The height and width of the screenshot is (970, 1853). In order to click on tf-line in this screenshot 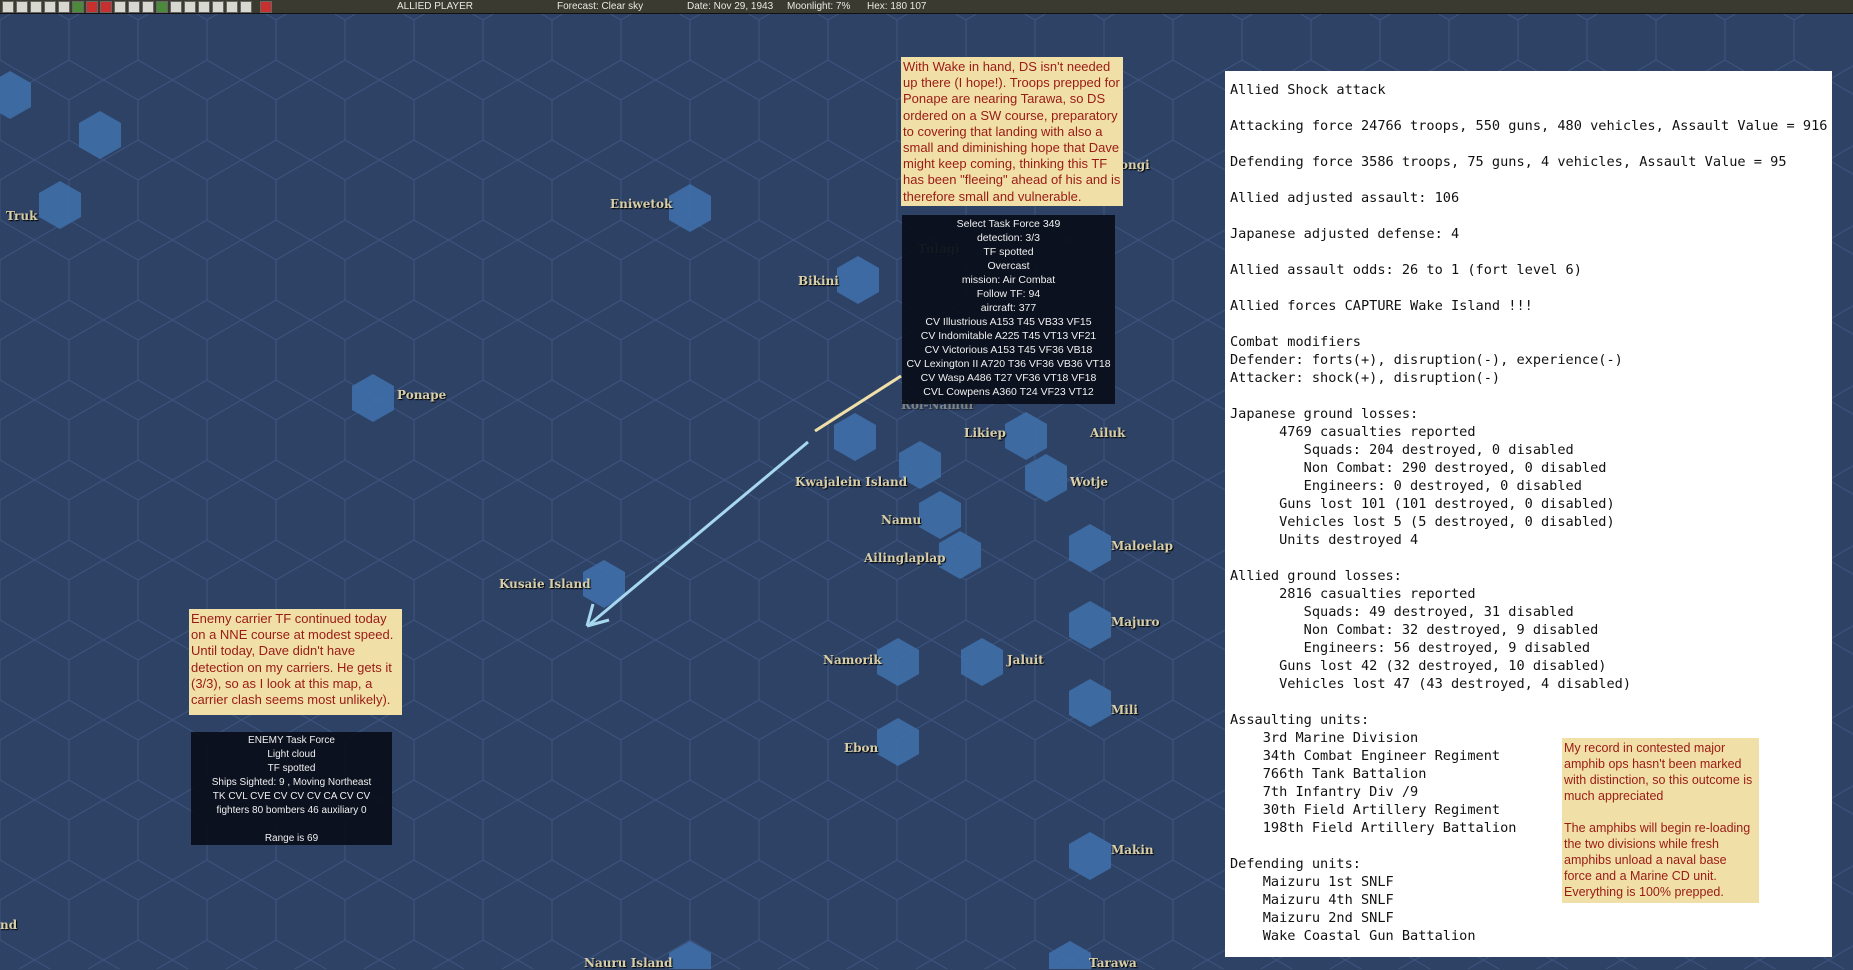, I will do `click(291, 825)`.